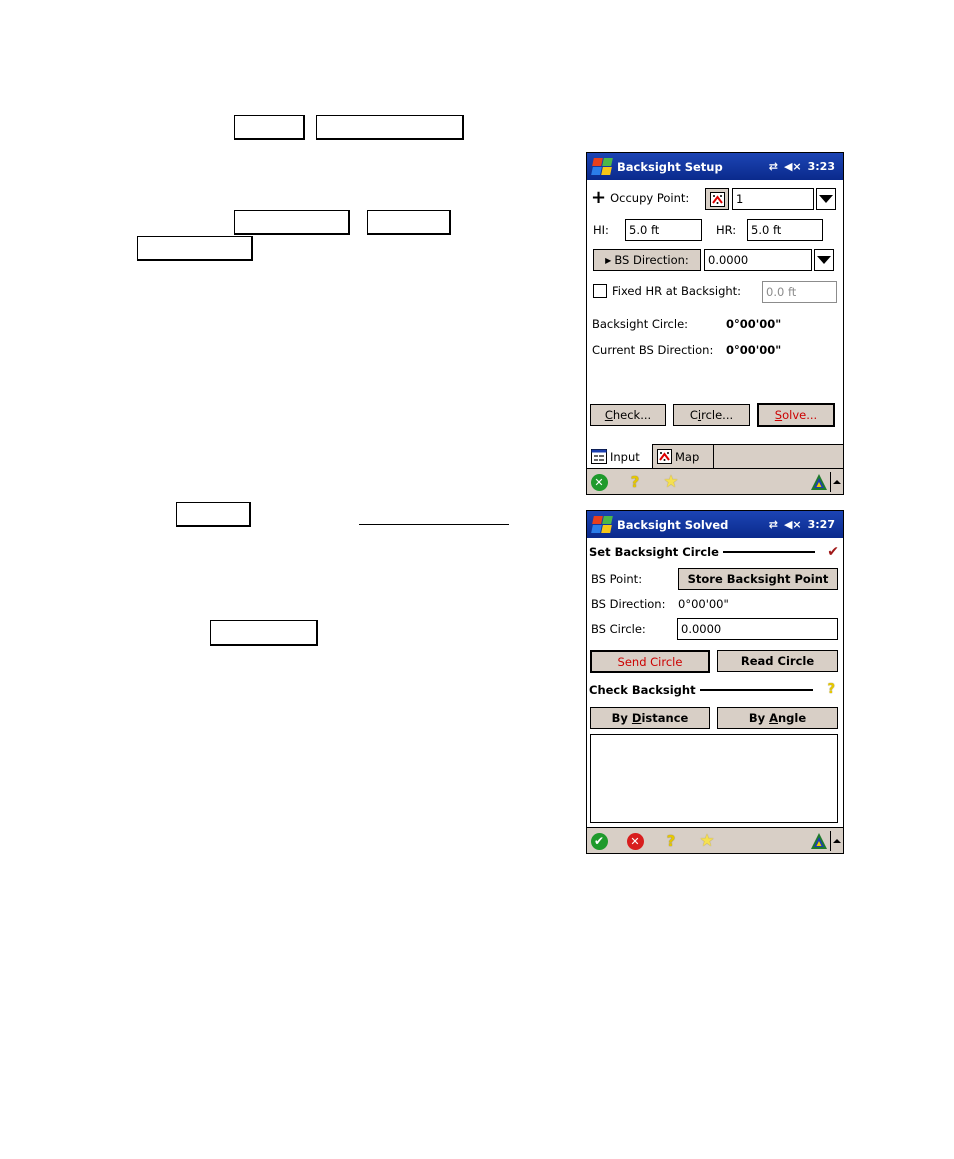 The width and height of the screenshot is (954, 1159). I want to click on input-form-icon, so click(599, 456).